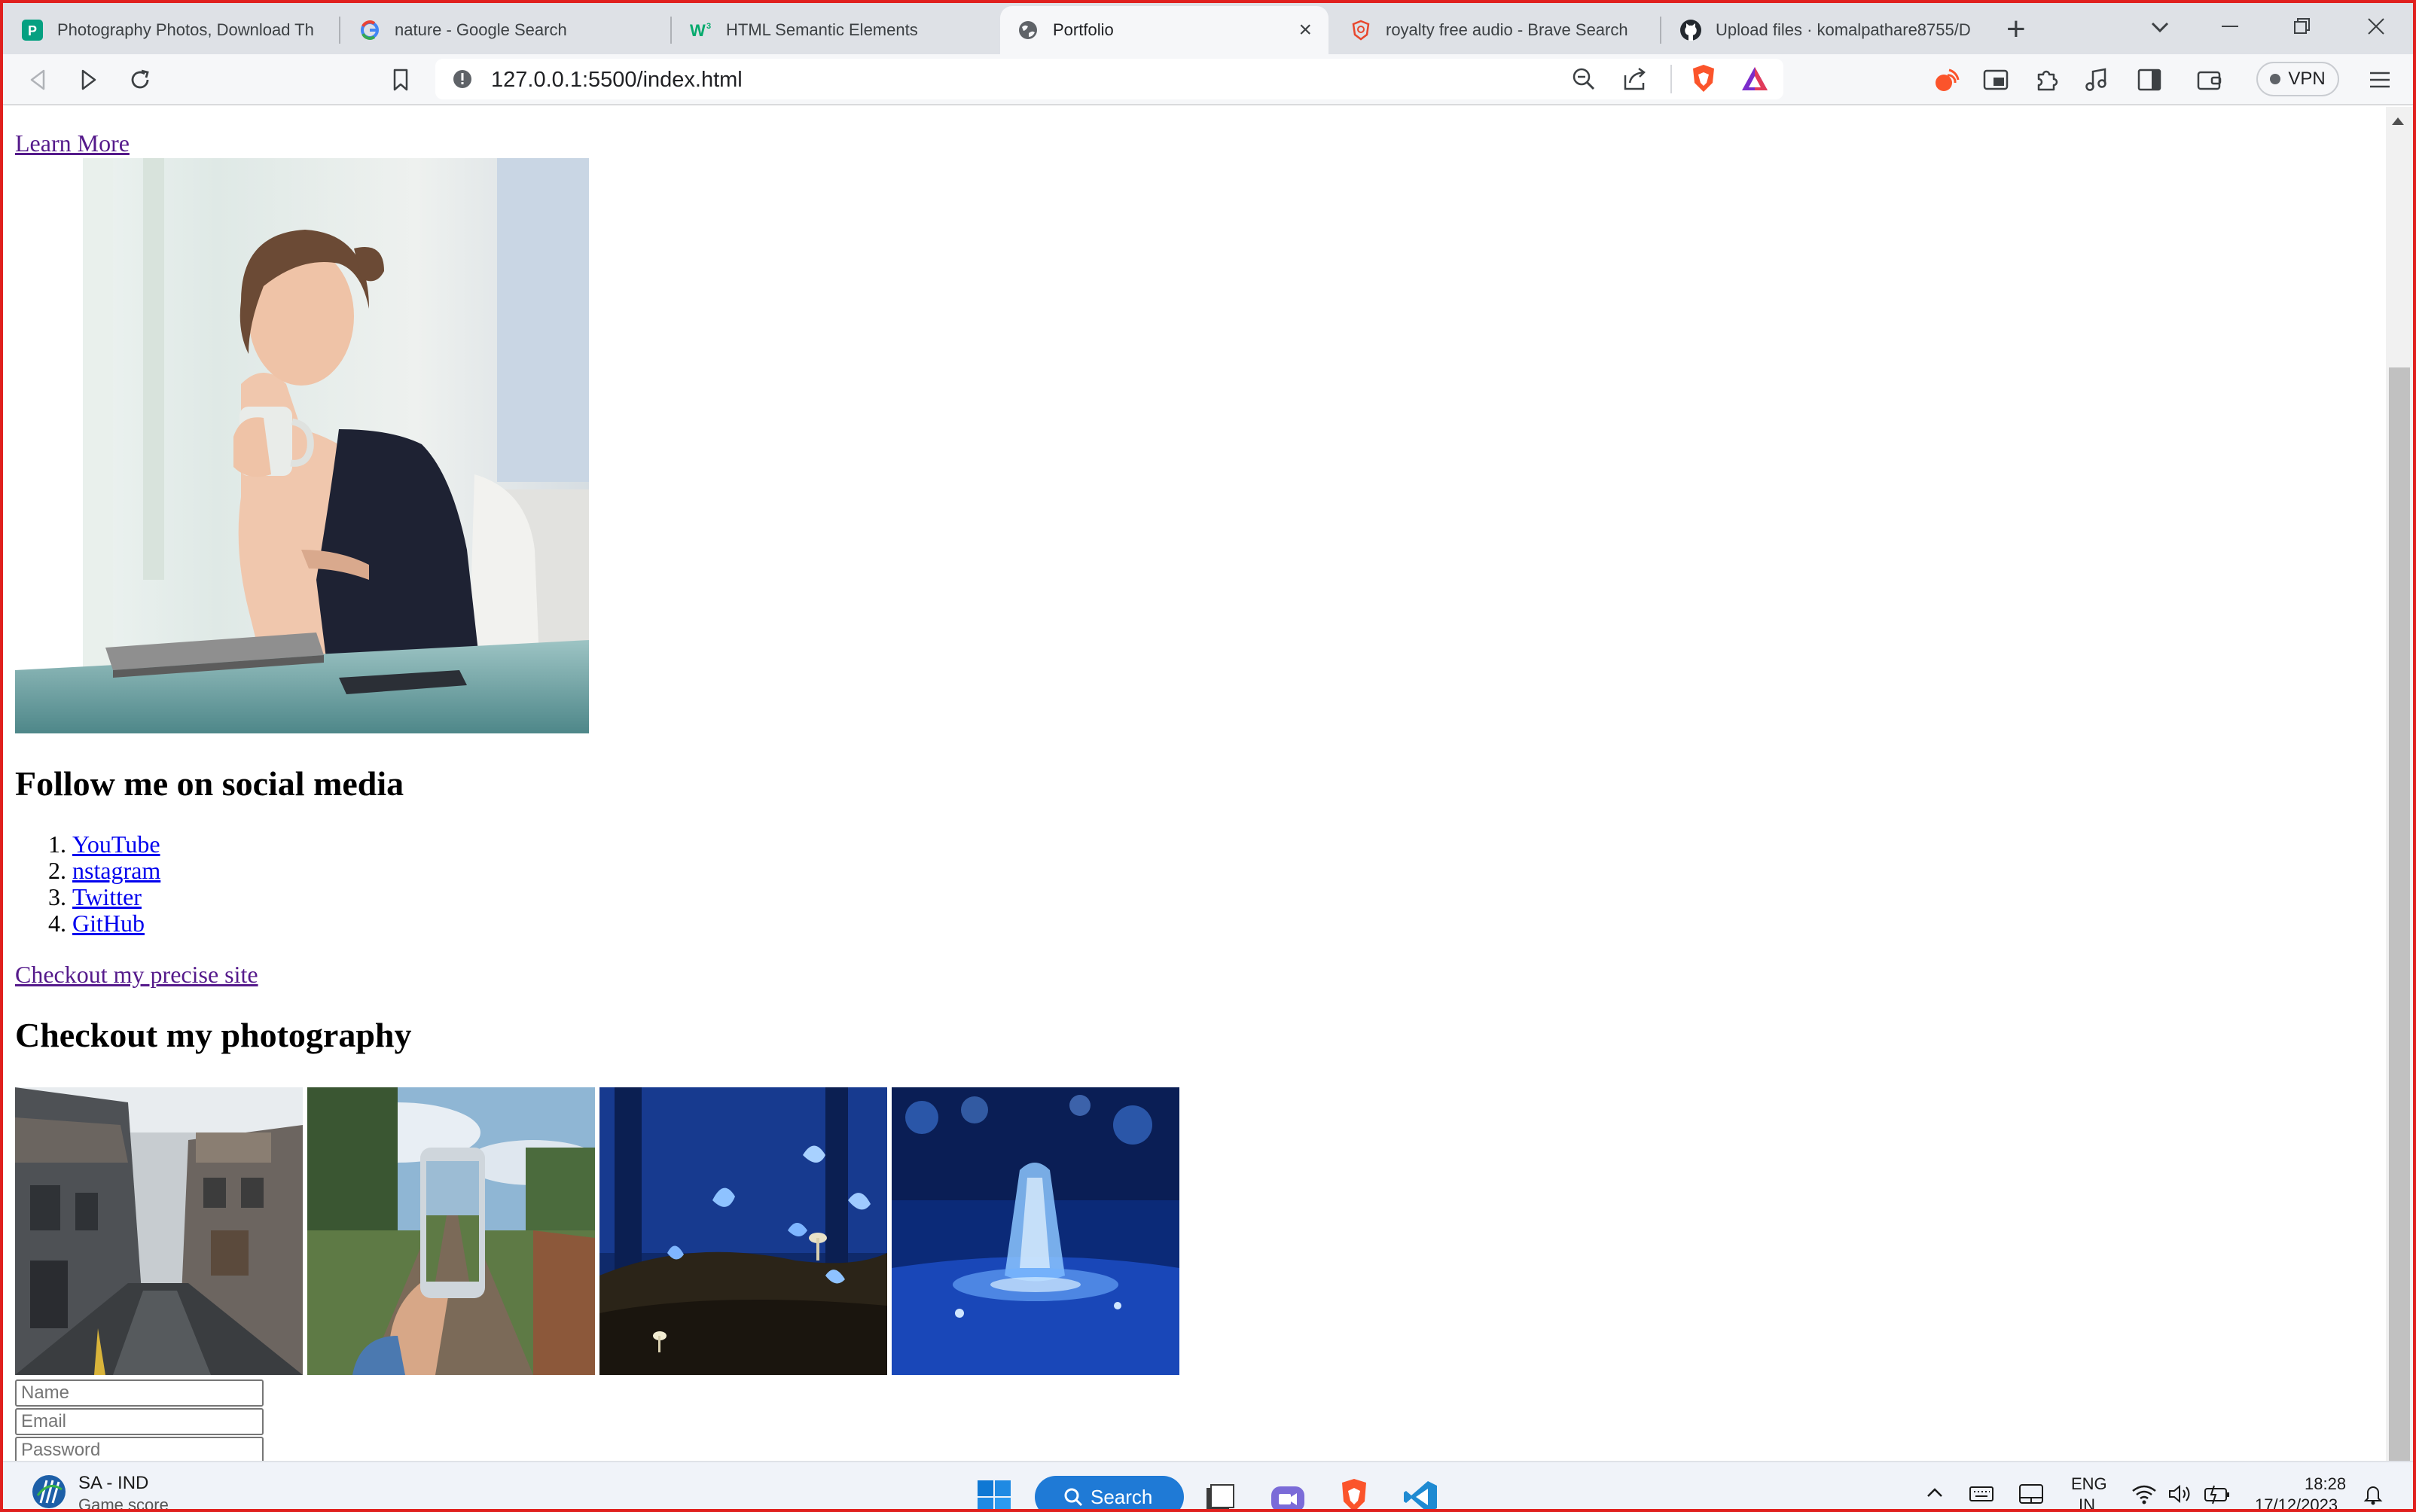  What do you see at coordinates (1083, 29) in the screenshot?
I see `tab-title: Portfolio` at bounding box center [1083, 29].